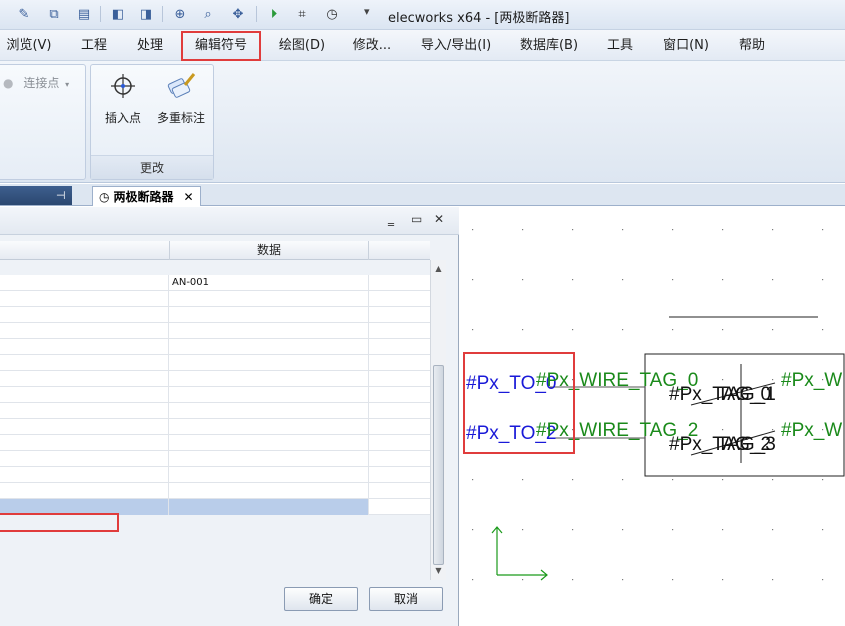 Image resolution: width=845 pixels, height=626 pixels. Describe the element at coordinates (118, 14) in the screenshot. I see `page-back-icon: ◧` at that location.